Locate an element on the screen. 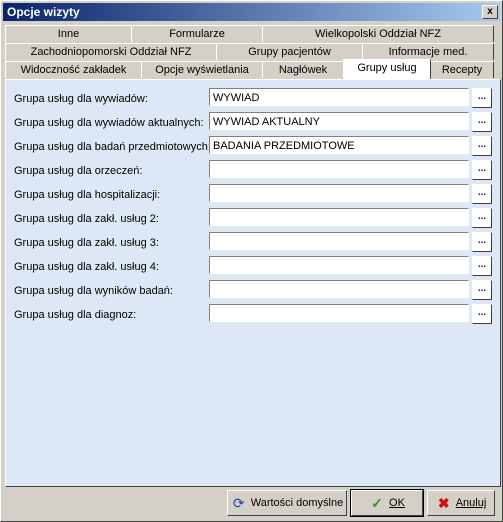 This screenshot has height=522, width=503. window-title: Opcje wizyty is located at coordinates (43, 12).